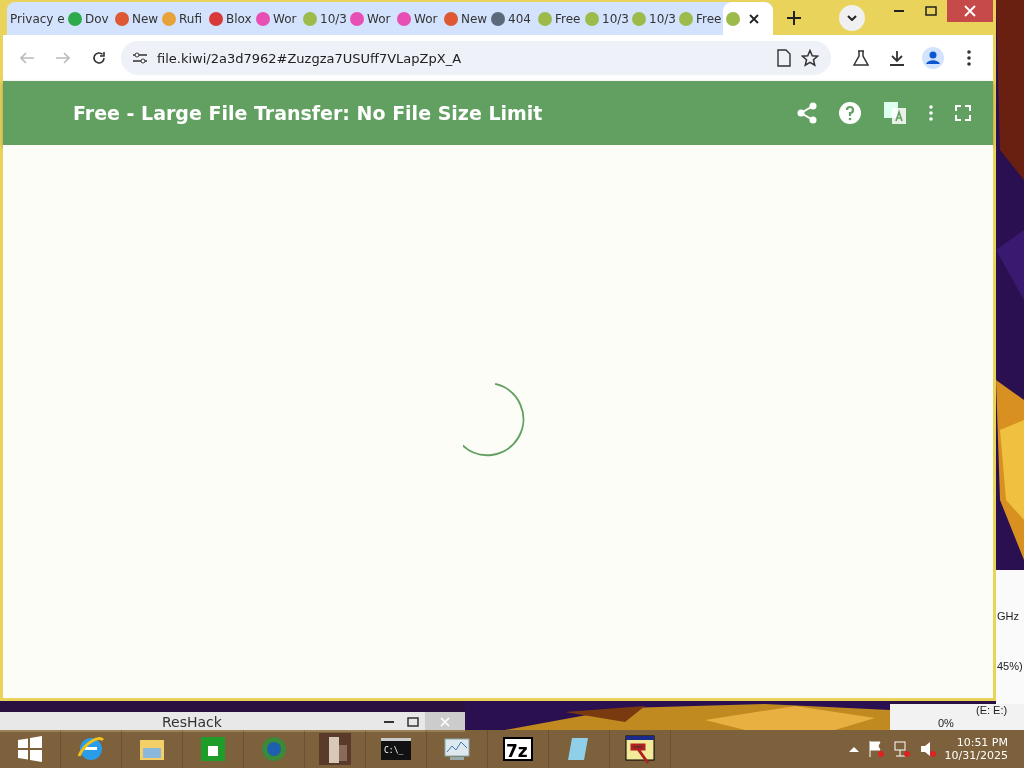  I want to click on browser-tab: Blox, so click(229, 18).